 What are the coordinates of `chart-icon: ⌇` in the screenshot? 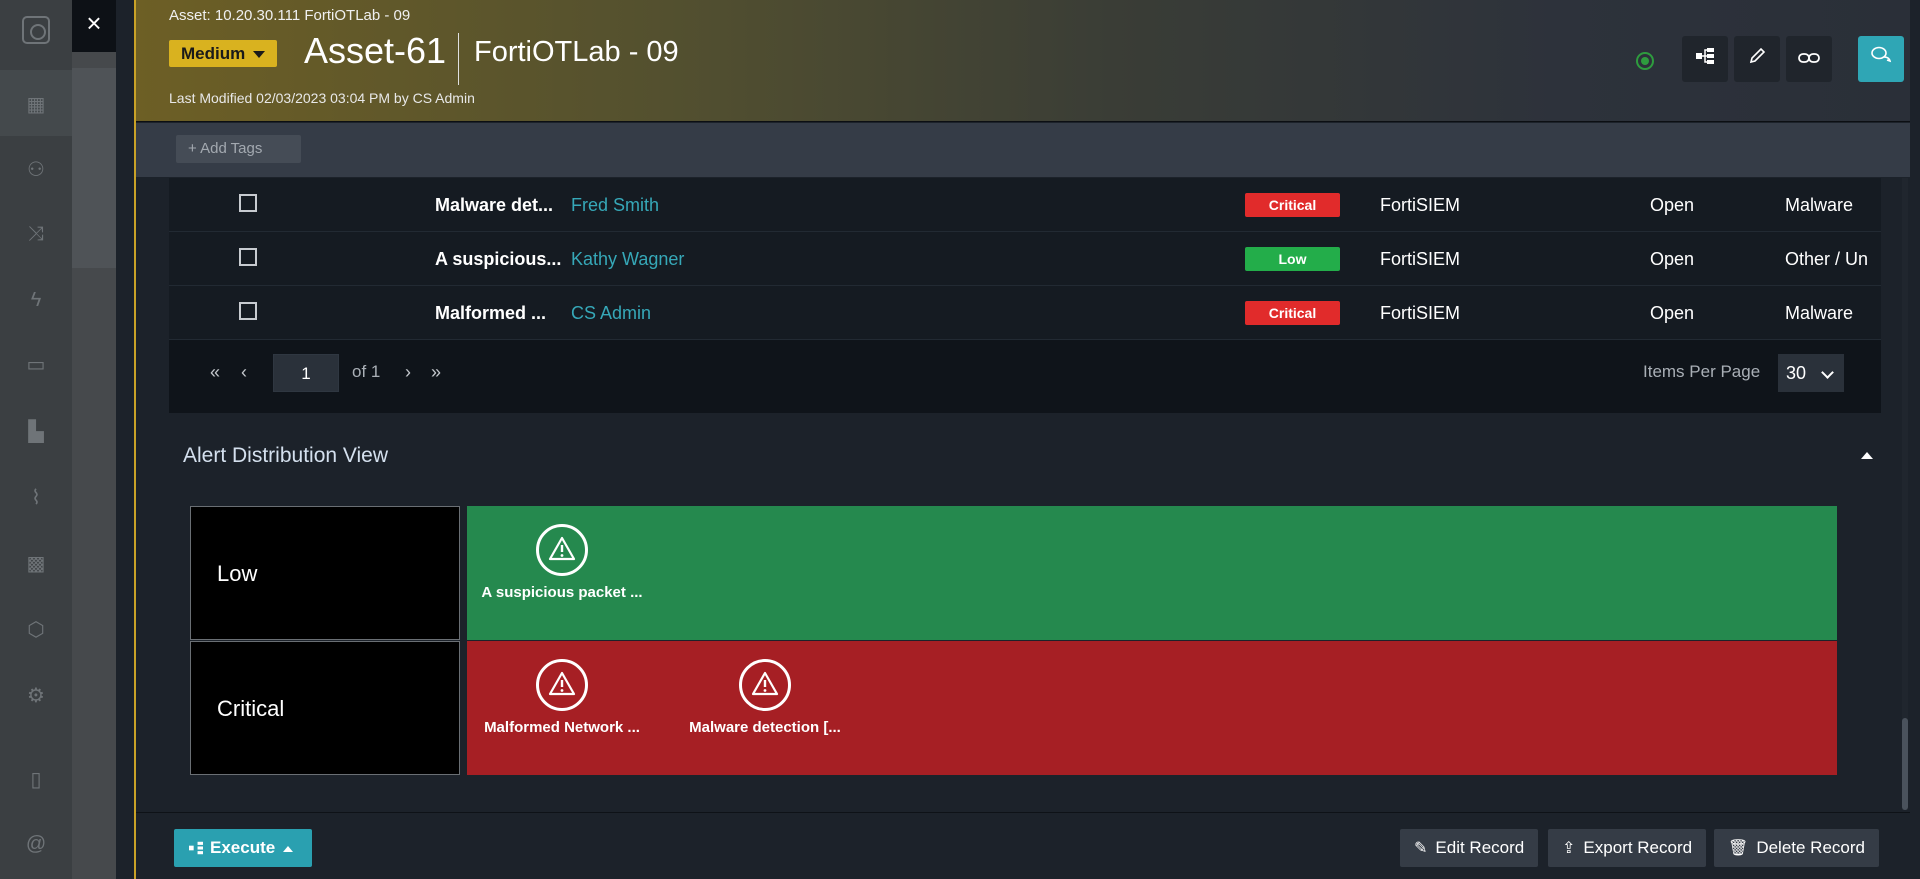 It's located at (36, 498).